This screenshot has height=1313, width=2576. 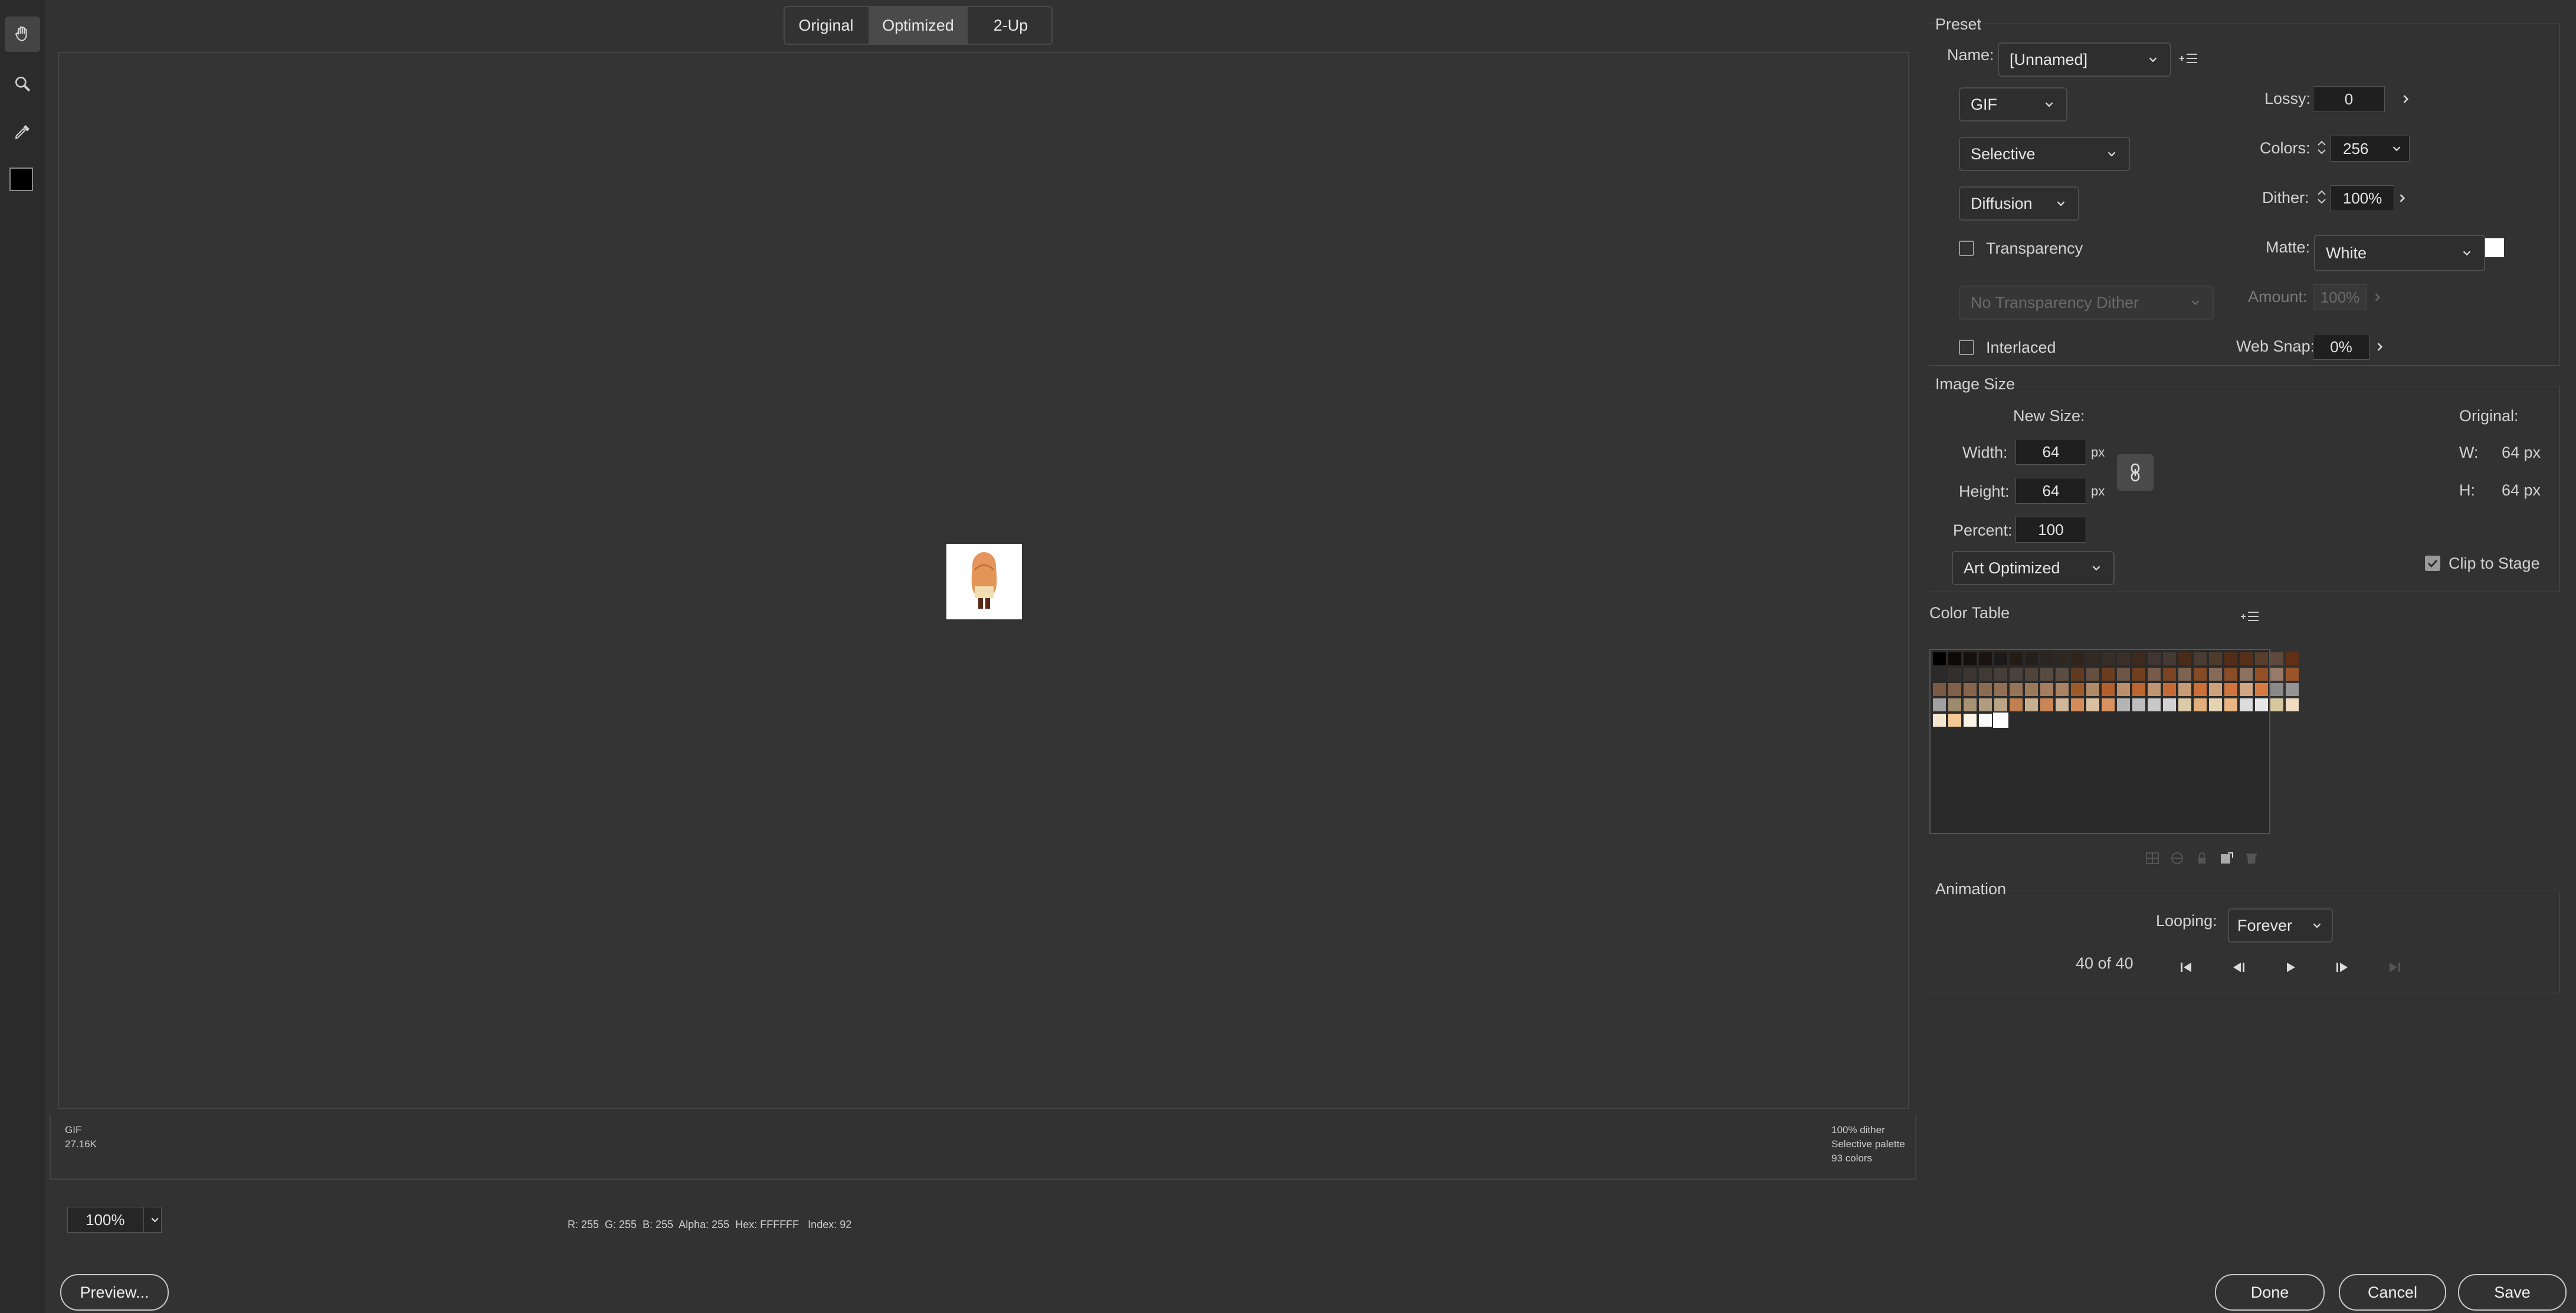 What do you see at coordinates (2321, 197) in the screenshot?
I see `dither-stepper` at bounding box center [2321, 197].